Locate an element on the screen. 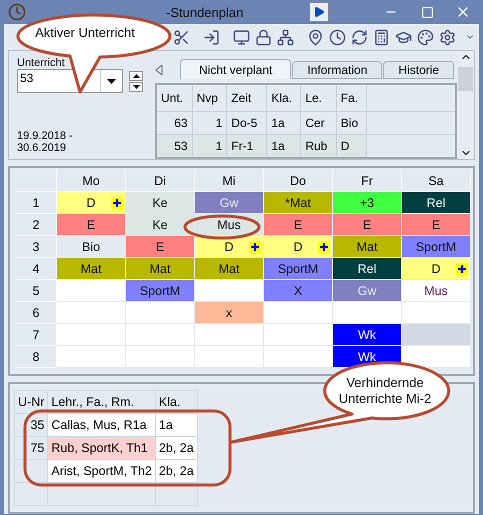 The width and height of the screenshot is (483, 515). clock-icon is located at coordinates (337, 37).